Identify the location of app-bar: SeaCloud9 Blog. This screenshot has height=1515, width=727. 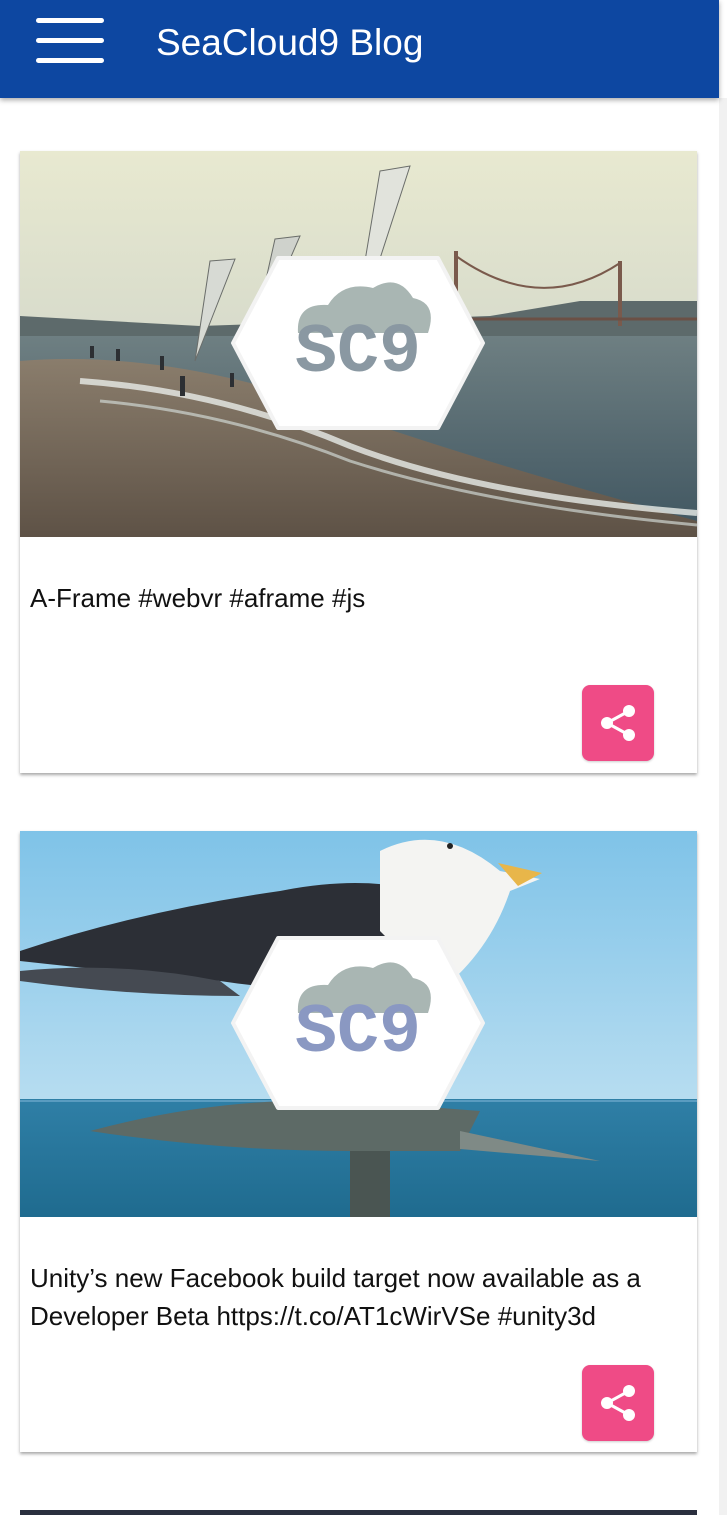
(359, 49).